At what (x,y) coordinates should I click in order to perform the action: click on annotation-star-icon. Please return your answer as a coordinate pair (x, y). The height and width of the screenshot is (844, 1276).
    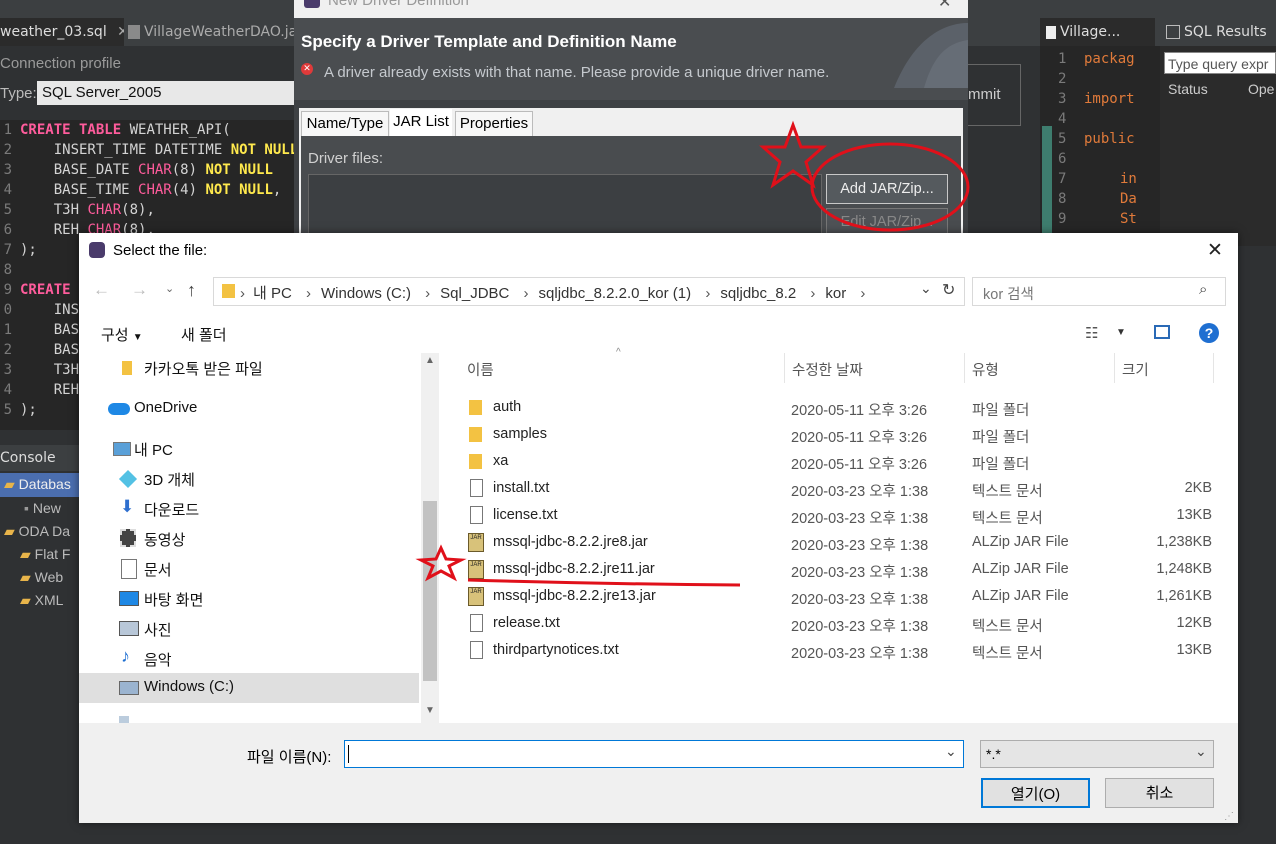
    Looking at the image, I should click on (441, 563).